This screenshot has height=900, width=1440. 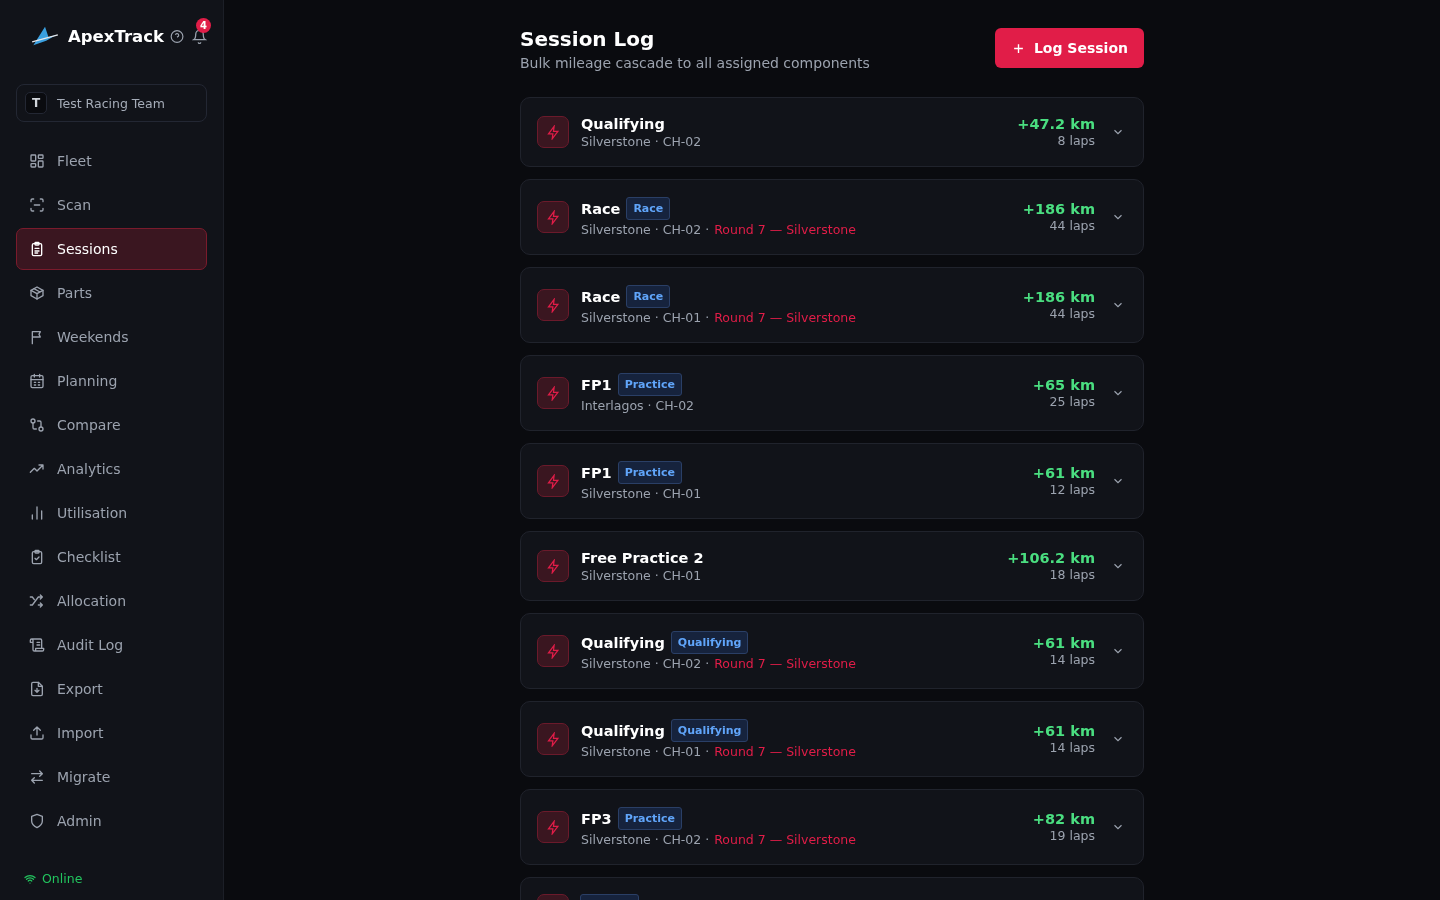 I want to click on session-distance: +82 km, so click(x=1063, y=819).